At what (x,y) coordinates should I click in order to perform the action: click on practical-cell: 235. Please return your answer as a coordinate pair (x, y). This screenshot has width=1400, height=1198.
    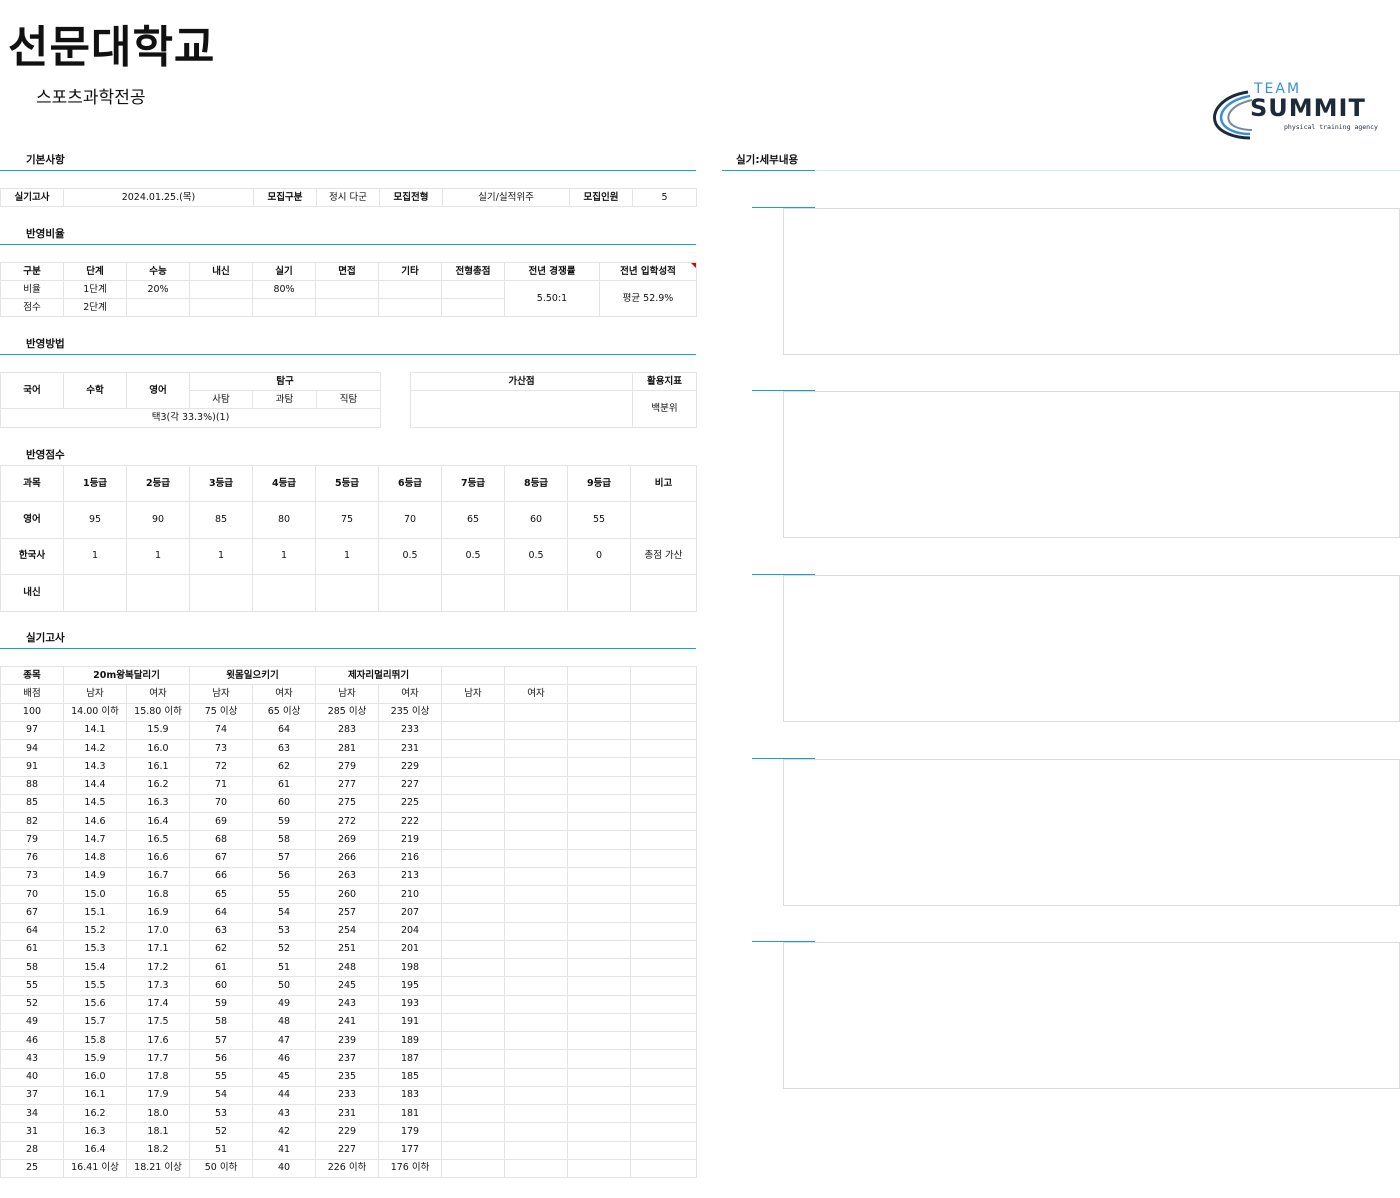
    Looking at the image, I should click on (347, 1077).